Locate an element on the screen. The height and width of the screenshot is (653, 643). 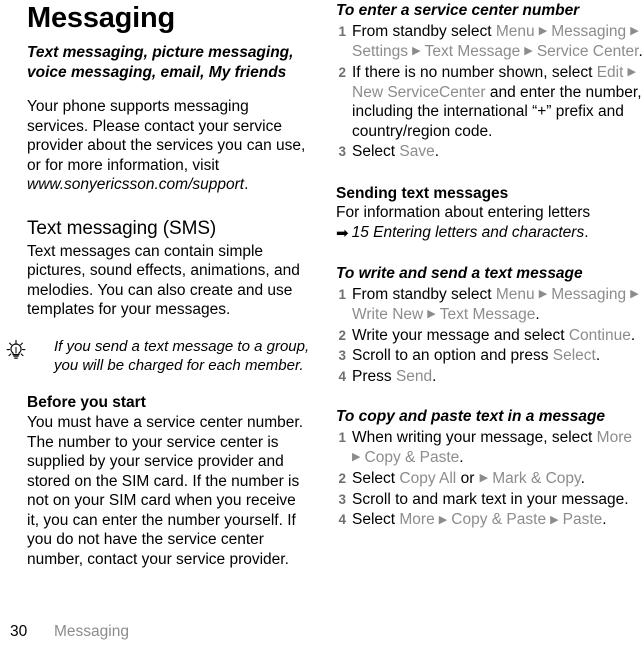
cross-reference-label: 15 Entering letters and characters is located at coordinates (468, 232).